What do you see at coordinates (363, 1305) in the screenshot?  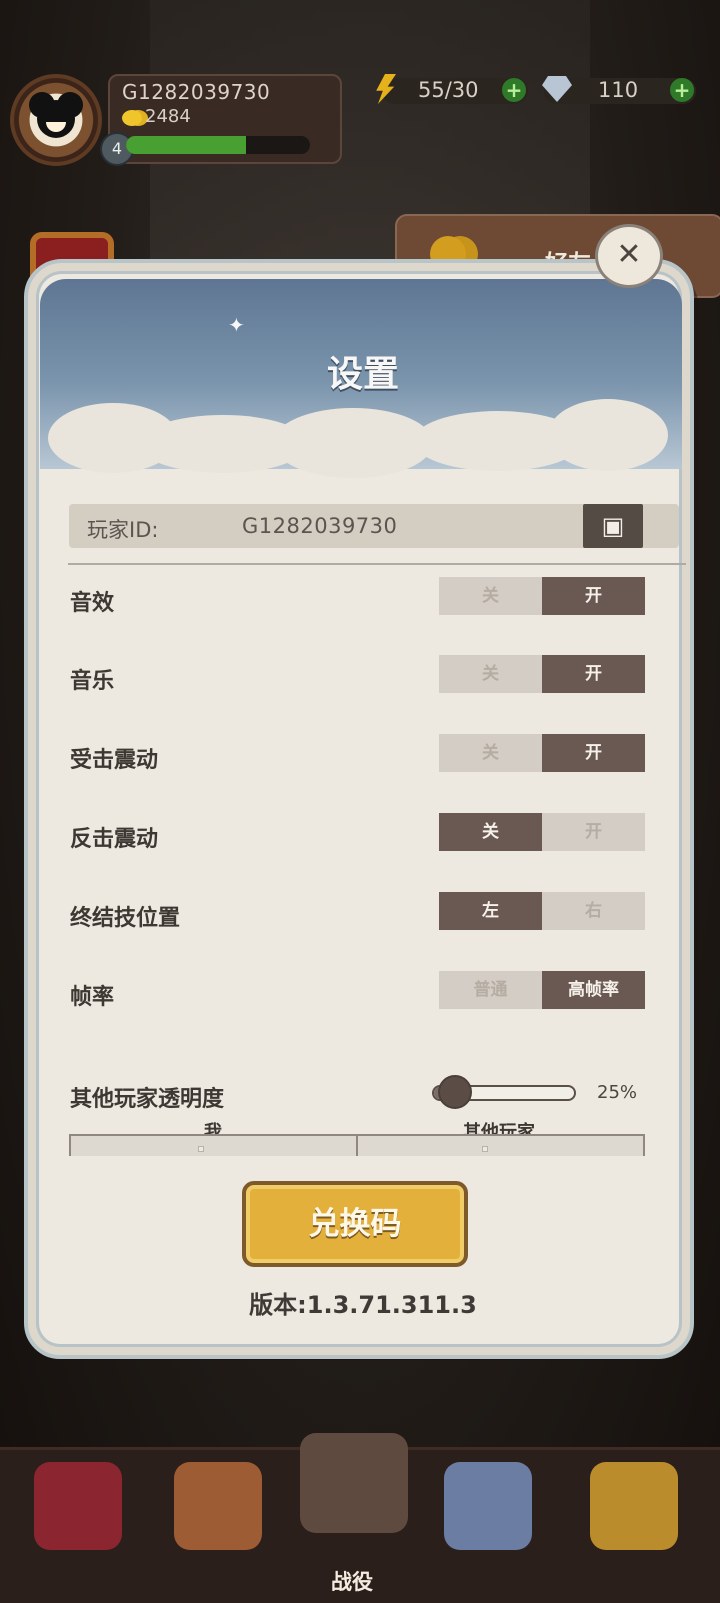 I see `version-text: 版本:1.3.71.311.3` at bounding box center [363, 1305].